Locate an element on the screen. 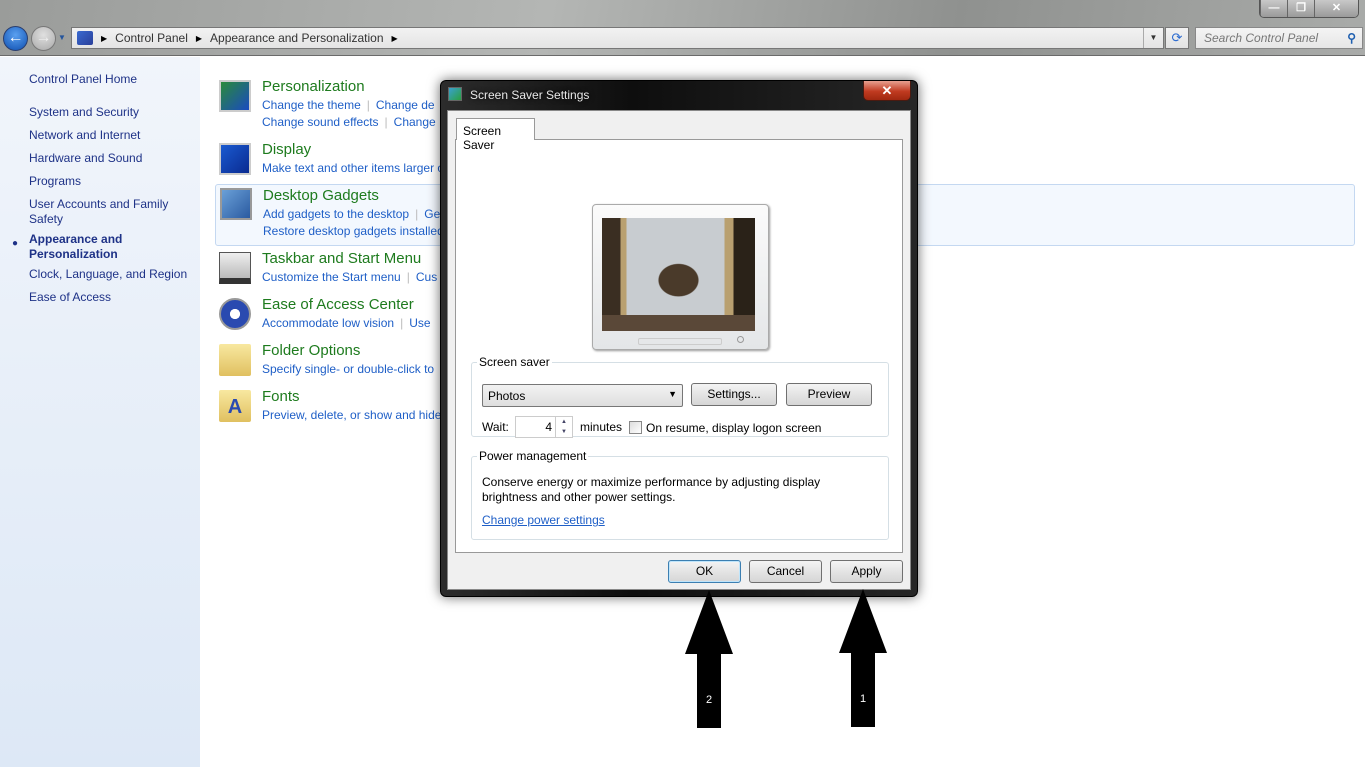 The width and height of the screenshot is (1365, 767). cancel-button: Cancel is located at coordinates (785, 571).